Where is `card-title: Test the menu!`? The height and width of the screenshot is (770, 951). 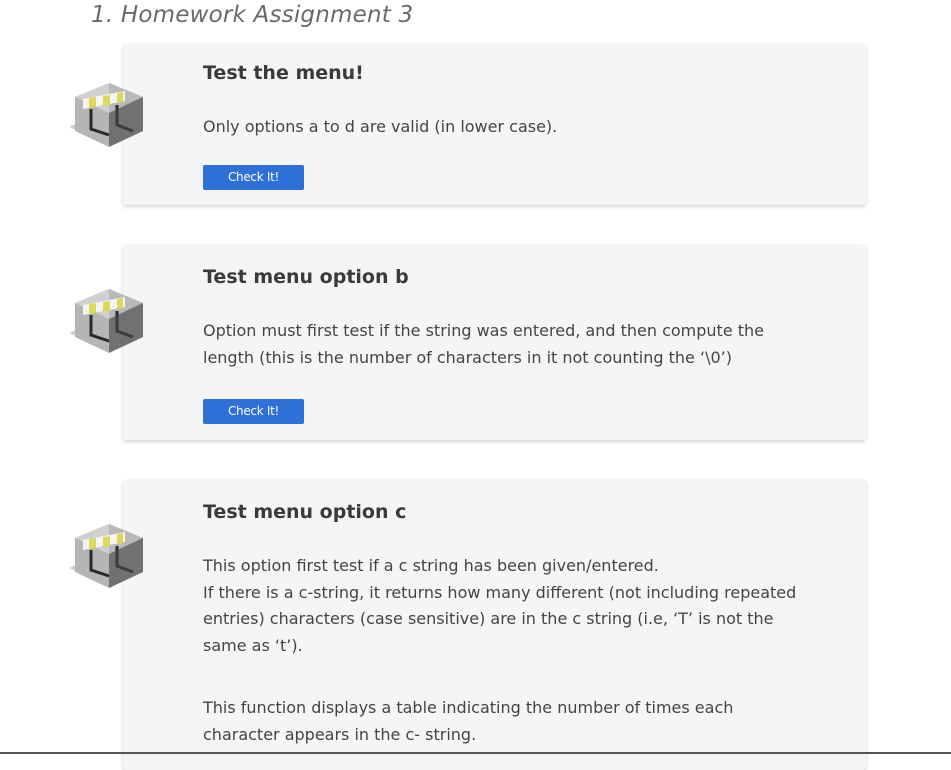 card-title: Test the menu! is located at coordinates (283, 73).